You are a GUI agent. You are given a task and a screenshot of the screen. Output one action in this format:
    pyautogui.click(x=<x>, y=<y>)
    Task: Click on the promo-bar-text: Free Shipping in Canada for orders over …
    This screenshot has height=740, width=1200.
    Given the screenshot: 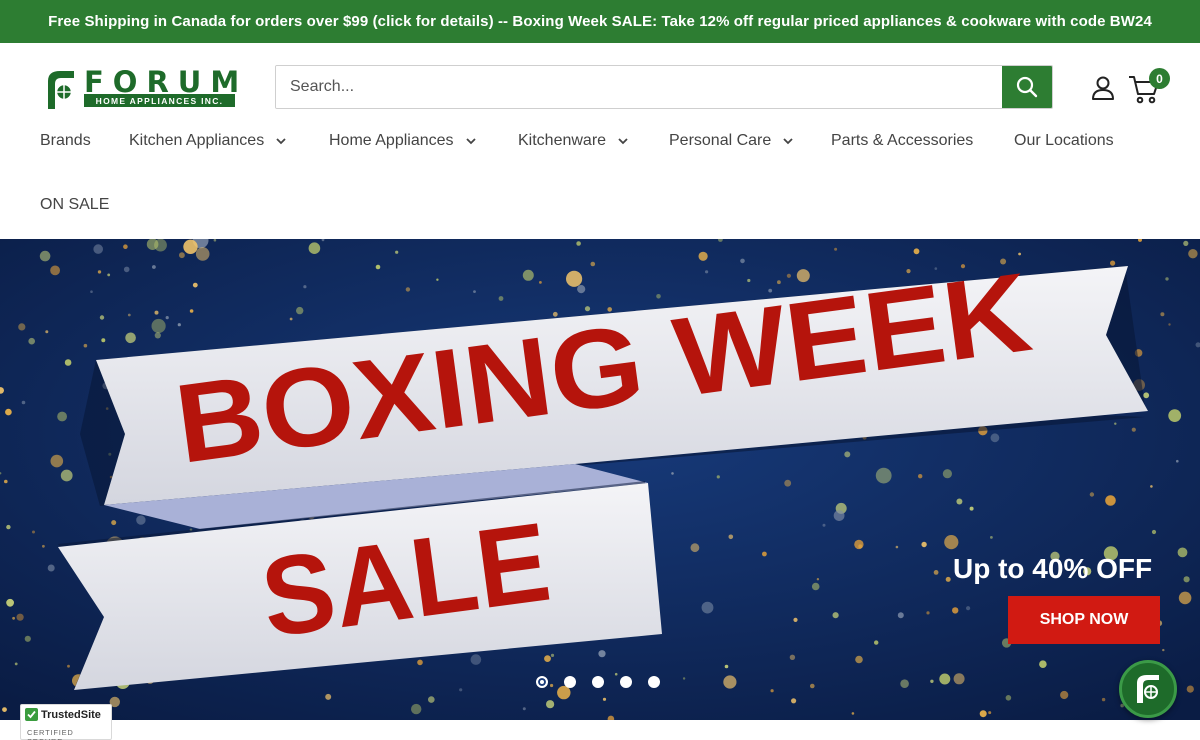 What is the action you would take?
    pyautogui.click(x=600, y=21)
    